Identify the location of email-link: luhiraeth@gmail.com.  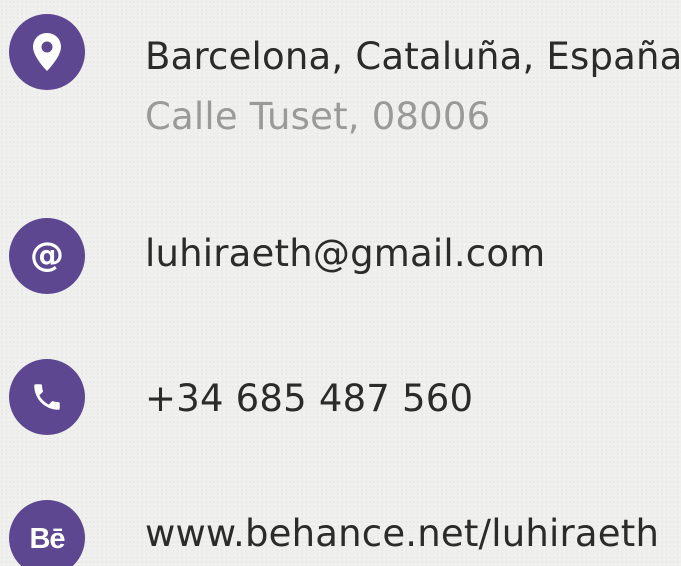
(345, 253).